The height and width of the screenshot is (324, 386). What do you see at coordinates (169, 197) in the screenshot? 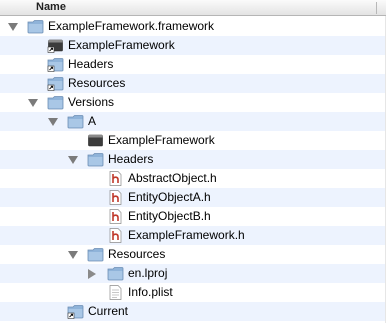
I see `file-name-label: EntityObjectA.h` at bounding box center [169, 197].